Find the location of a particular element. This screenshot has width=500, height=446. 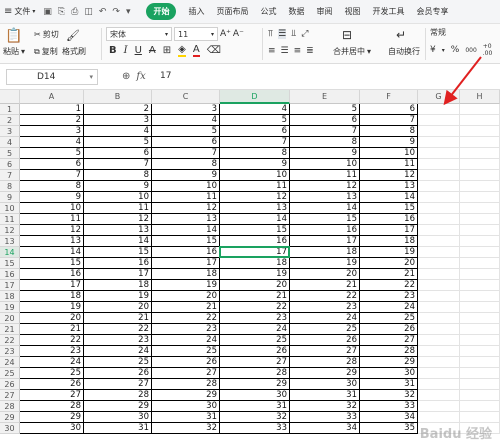

thousands-separator-icon: 000 is located at coordinates (470, 50).